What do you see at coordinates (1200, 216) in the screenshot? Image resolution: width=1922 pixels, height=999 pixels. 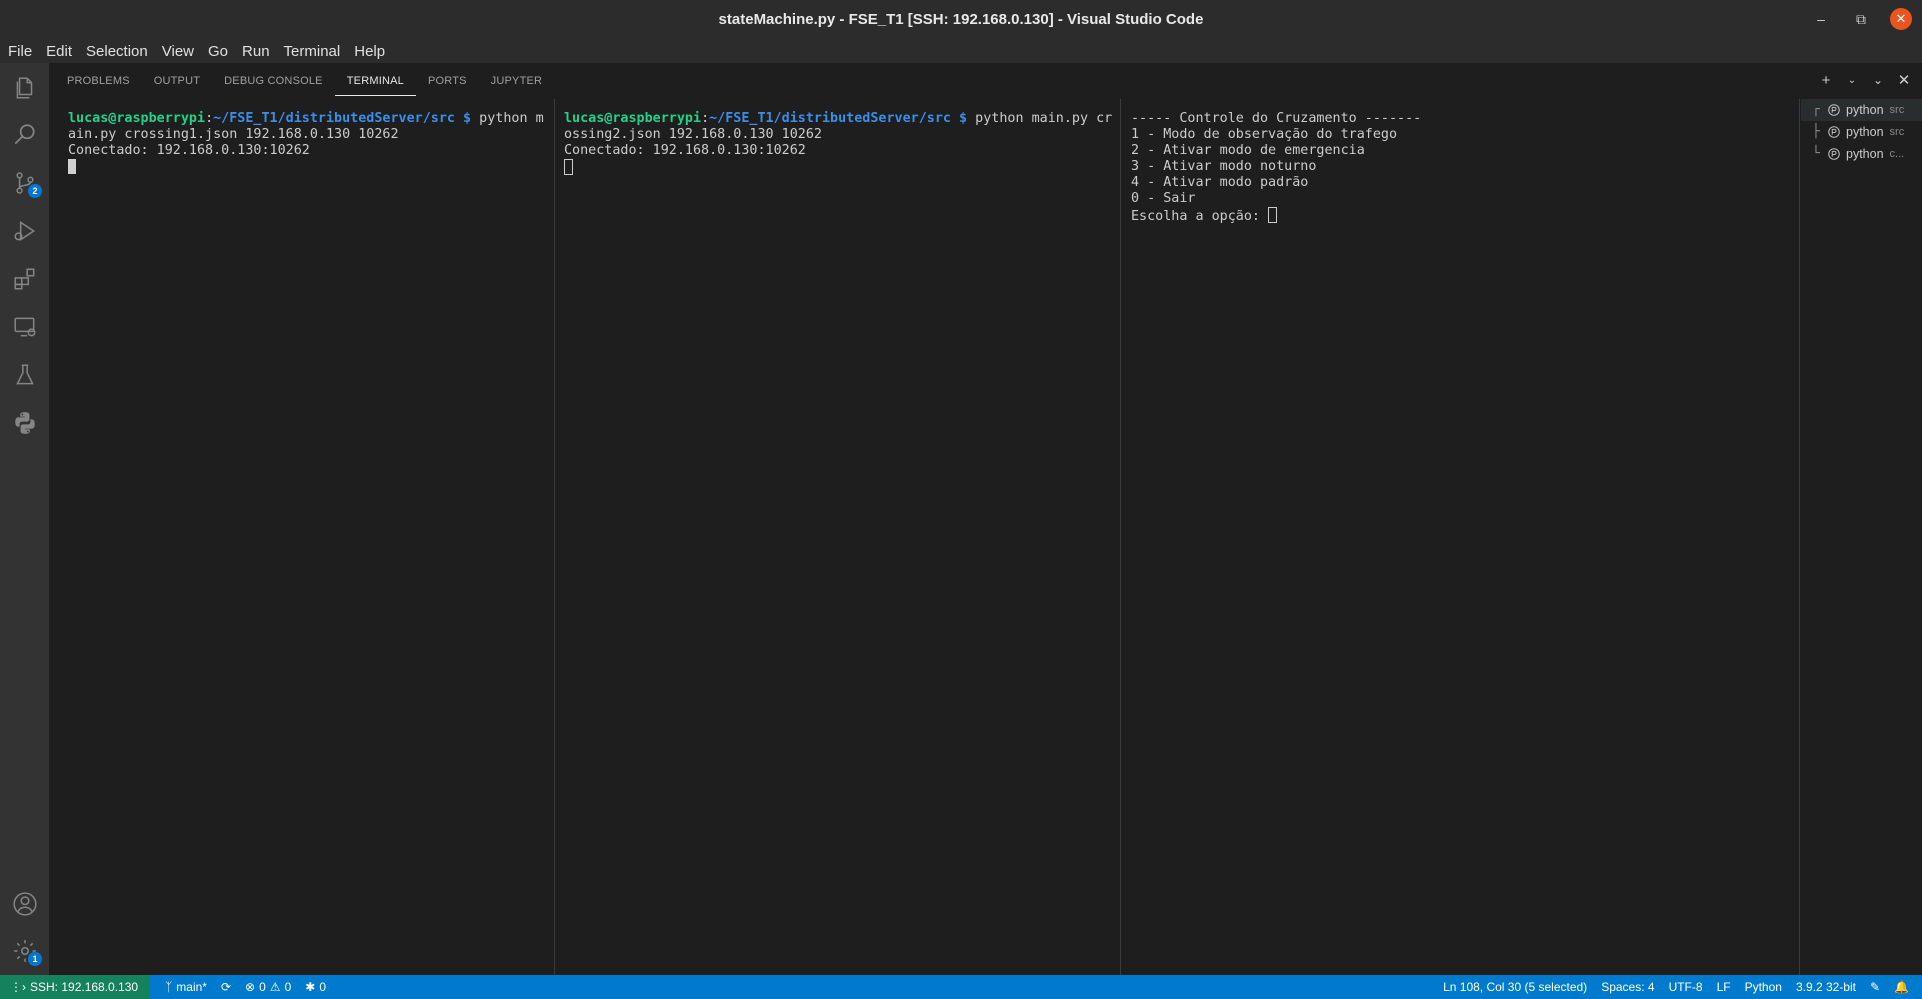 I see `option-prompt: Escolha a opção:` at bounding box center [1200, 216].